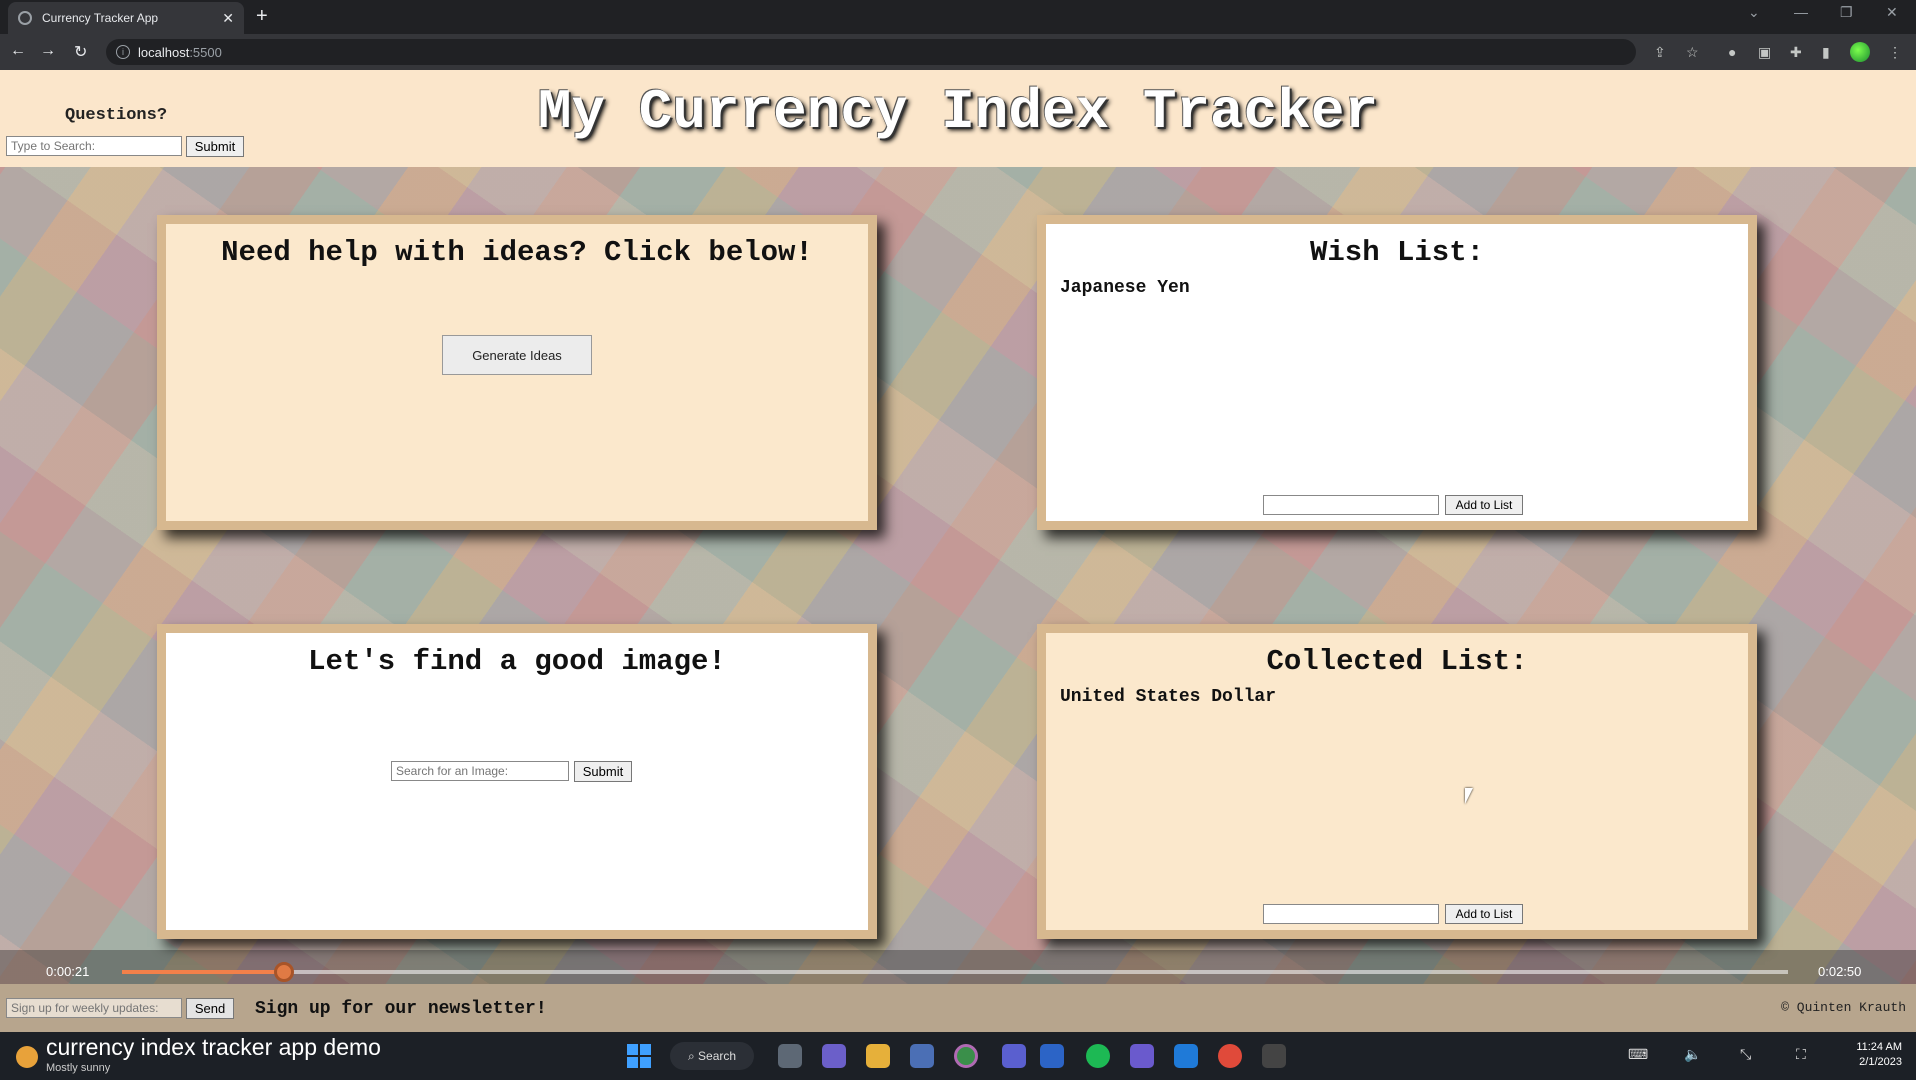 This screenshot has height=1080, width=1916. I want to click on system-clock: 11:24 AM 2/1/2023, so click(1879, 1055).